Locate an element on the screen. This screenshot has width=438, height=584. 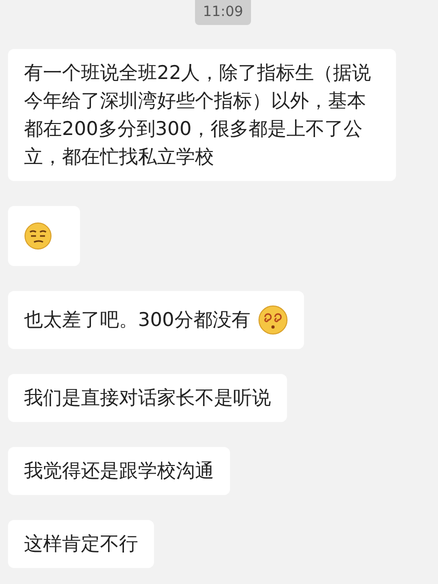
message-bubble: 我觉得还是跟学校沟通 is located at coordinates (119, 471).